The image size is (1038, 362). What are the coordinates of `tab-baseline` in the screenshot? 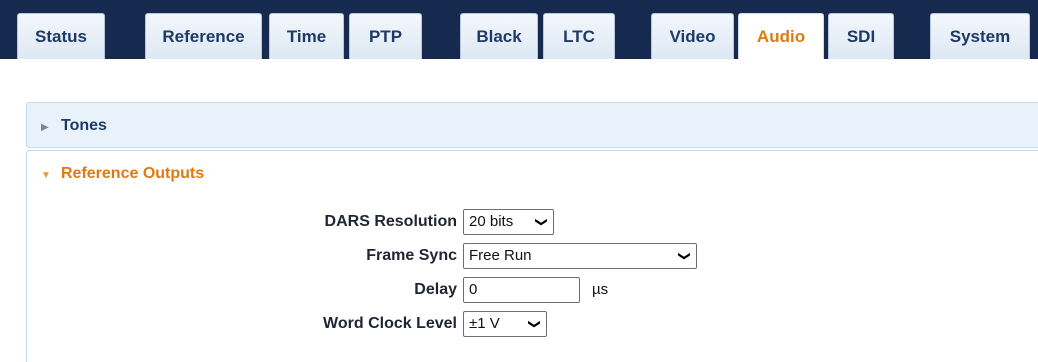 It's located at (519, 62).